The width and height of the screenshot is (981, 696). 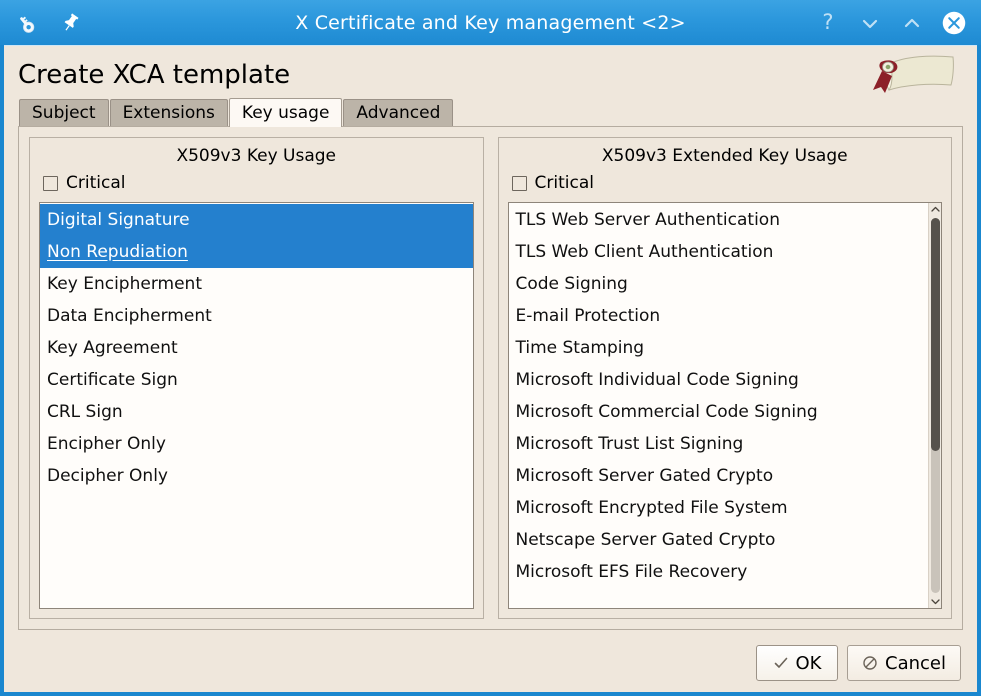 I want to click on page-title: Create XCA template, so click(x=154, y=75).